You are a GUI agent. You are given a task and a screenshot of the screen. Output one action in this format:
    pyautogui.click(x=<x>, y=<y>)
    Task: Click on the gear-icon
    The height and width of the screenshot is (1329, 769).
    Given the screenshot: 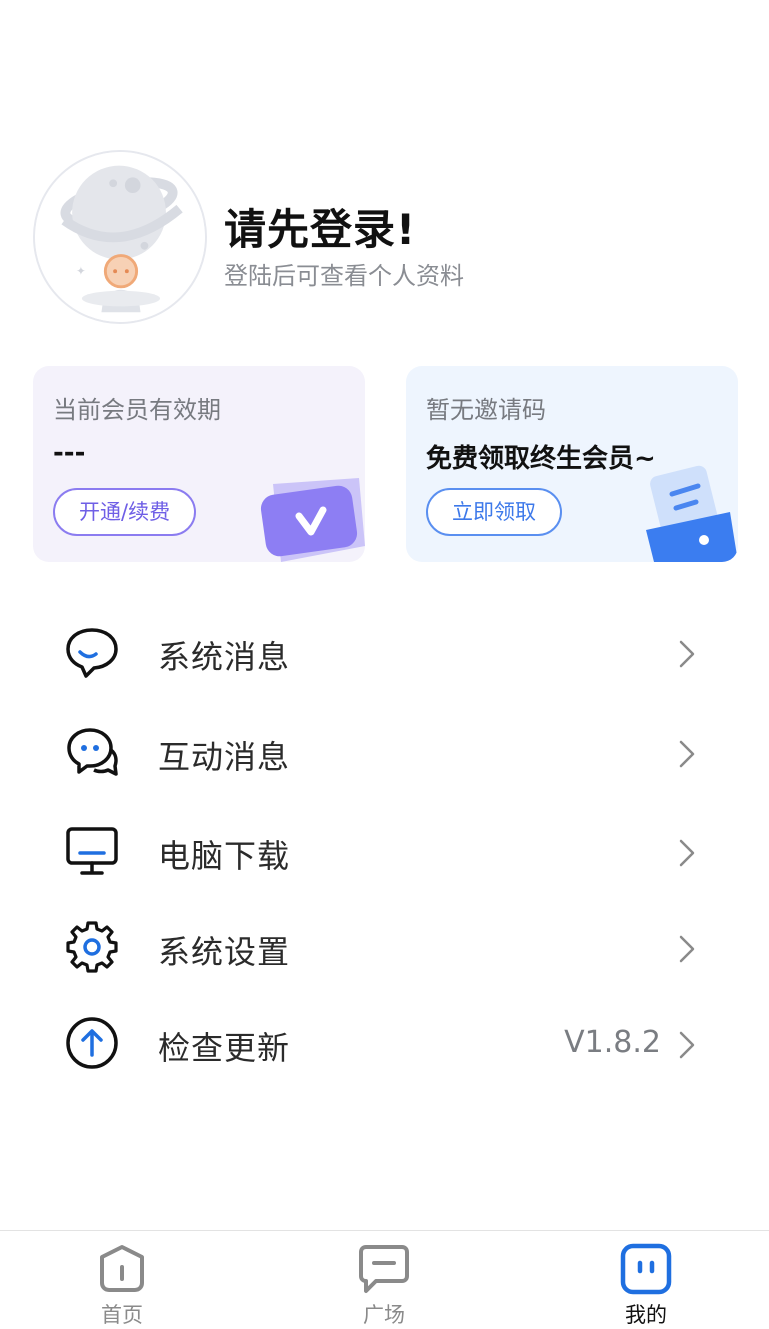 What is the action you would take?
    pyautogui.click(x=92, y=947)
    